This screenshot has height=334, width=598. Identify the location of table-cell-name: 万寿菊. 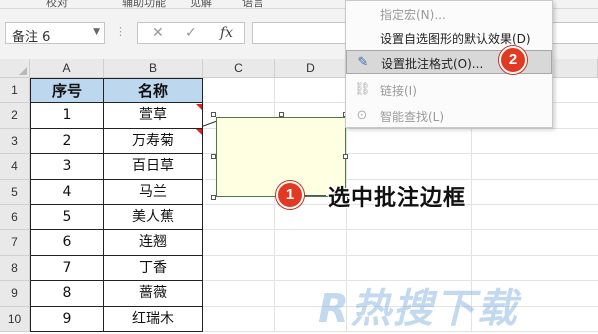
(153, 141).